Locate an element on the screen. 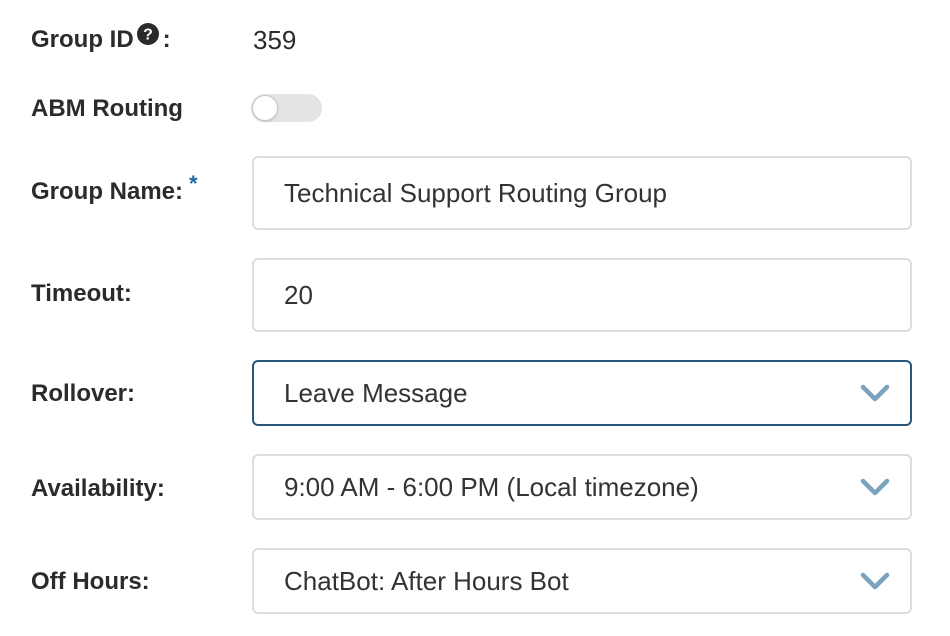  rollover-label: Rollover: is located at coordinates (83, 393).